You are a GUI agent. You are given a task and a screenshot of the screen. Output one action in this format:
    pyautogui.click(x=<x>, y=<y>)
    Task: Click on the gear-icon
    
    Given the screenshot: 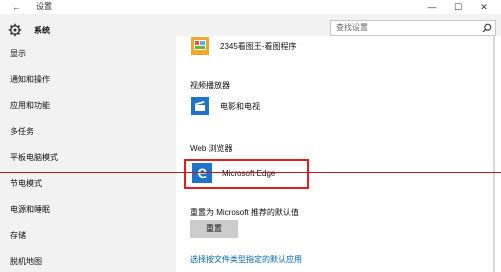 What is the action you would take?
    pyautogui.click(x=15, y=30)
    